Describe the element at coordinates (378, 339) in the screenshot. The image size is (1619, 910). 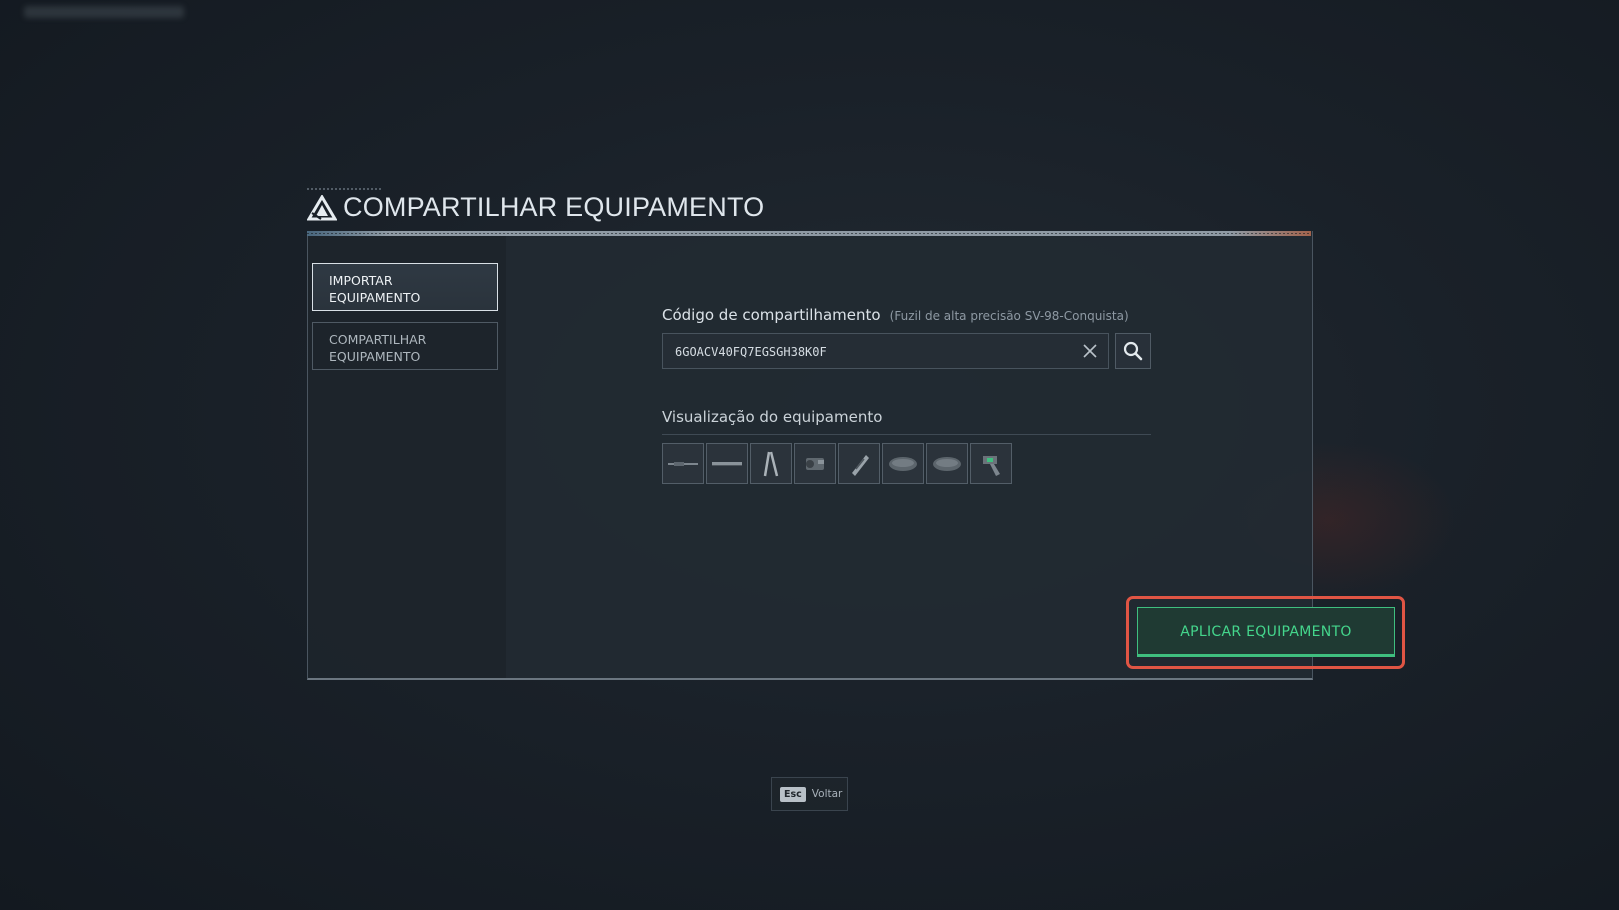
I see `tab-share-line1: COMPARTILHAR` at that location.